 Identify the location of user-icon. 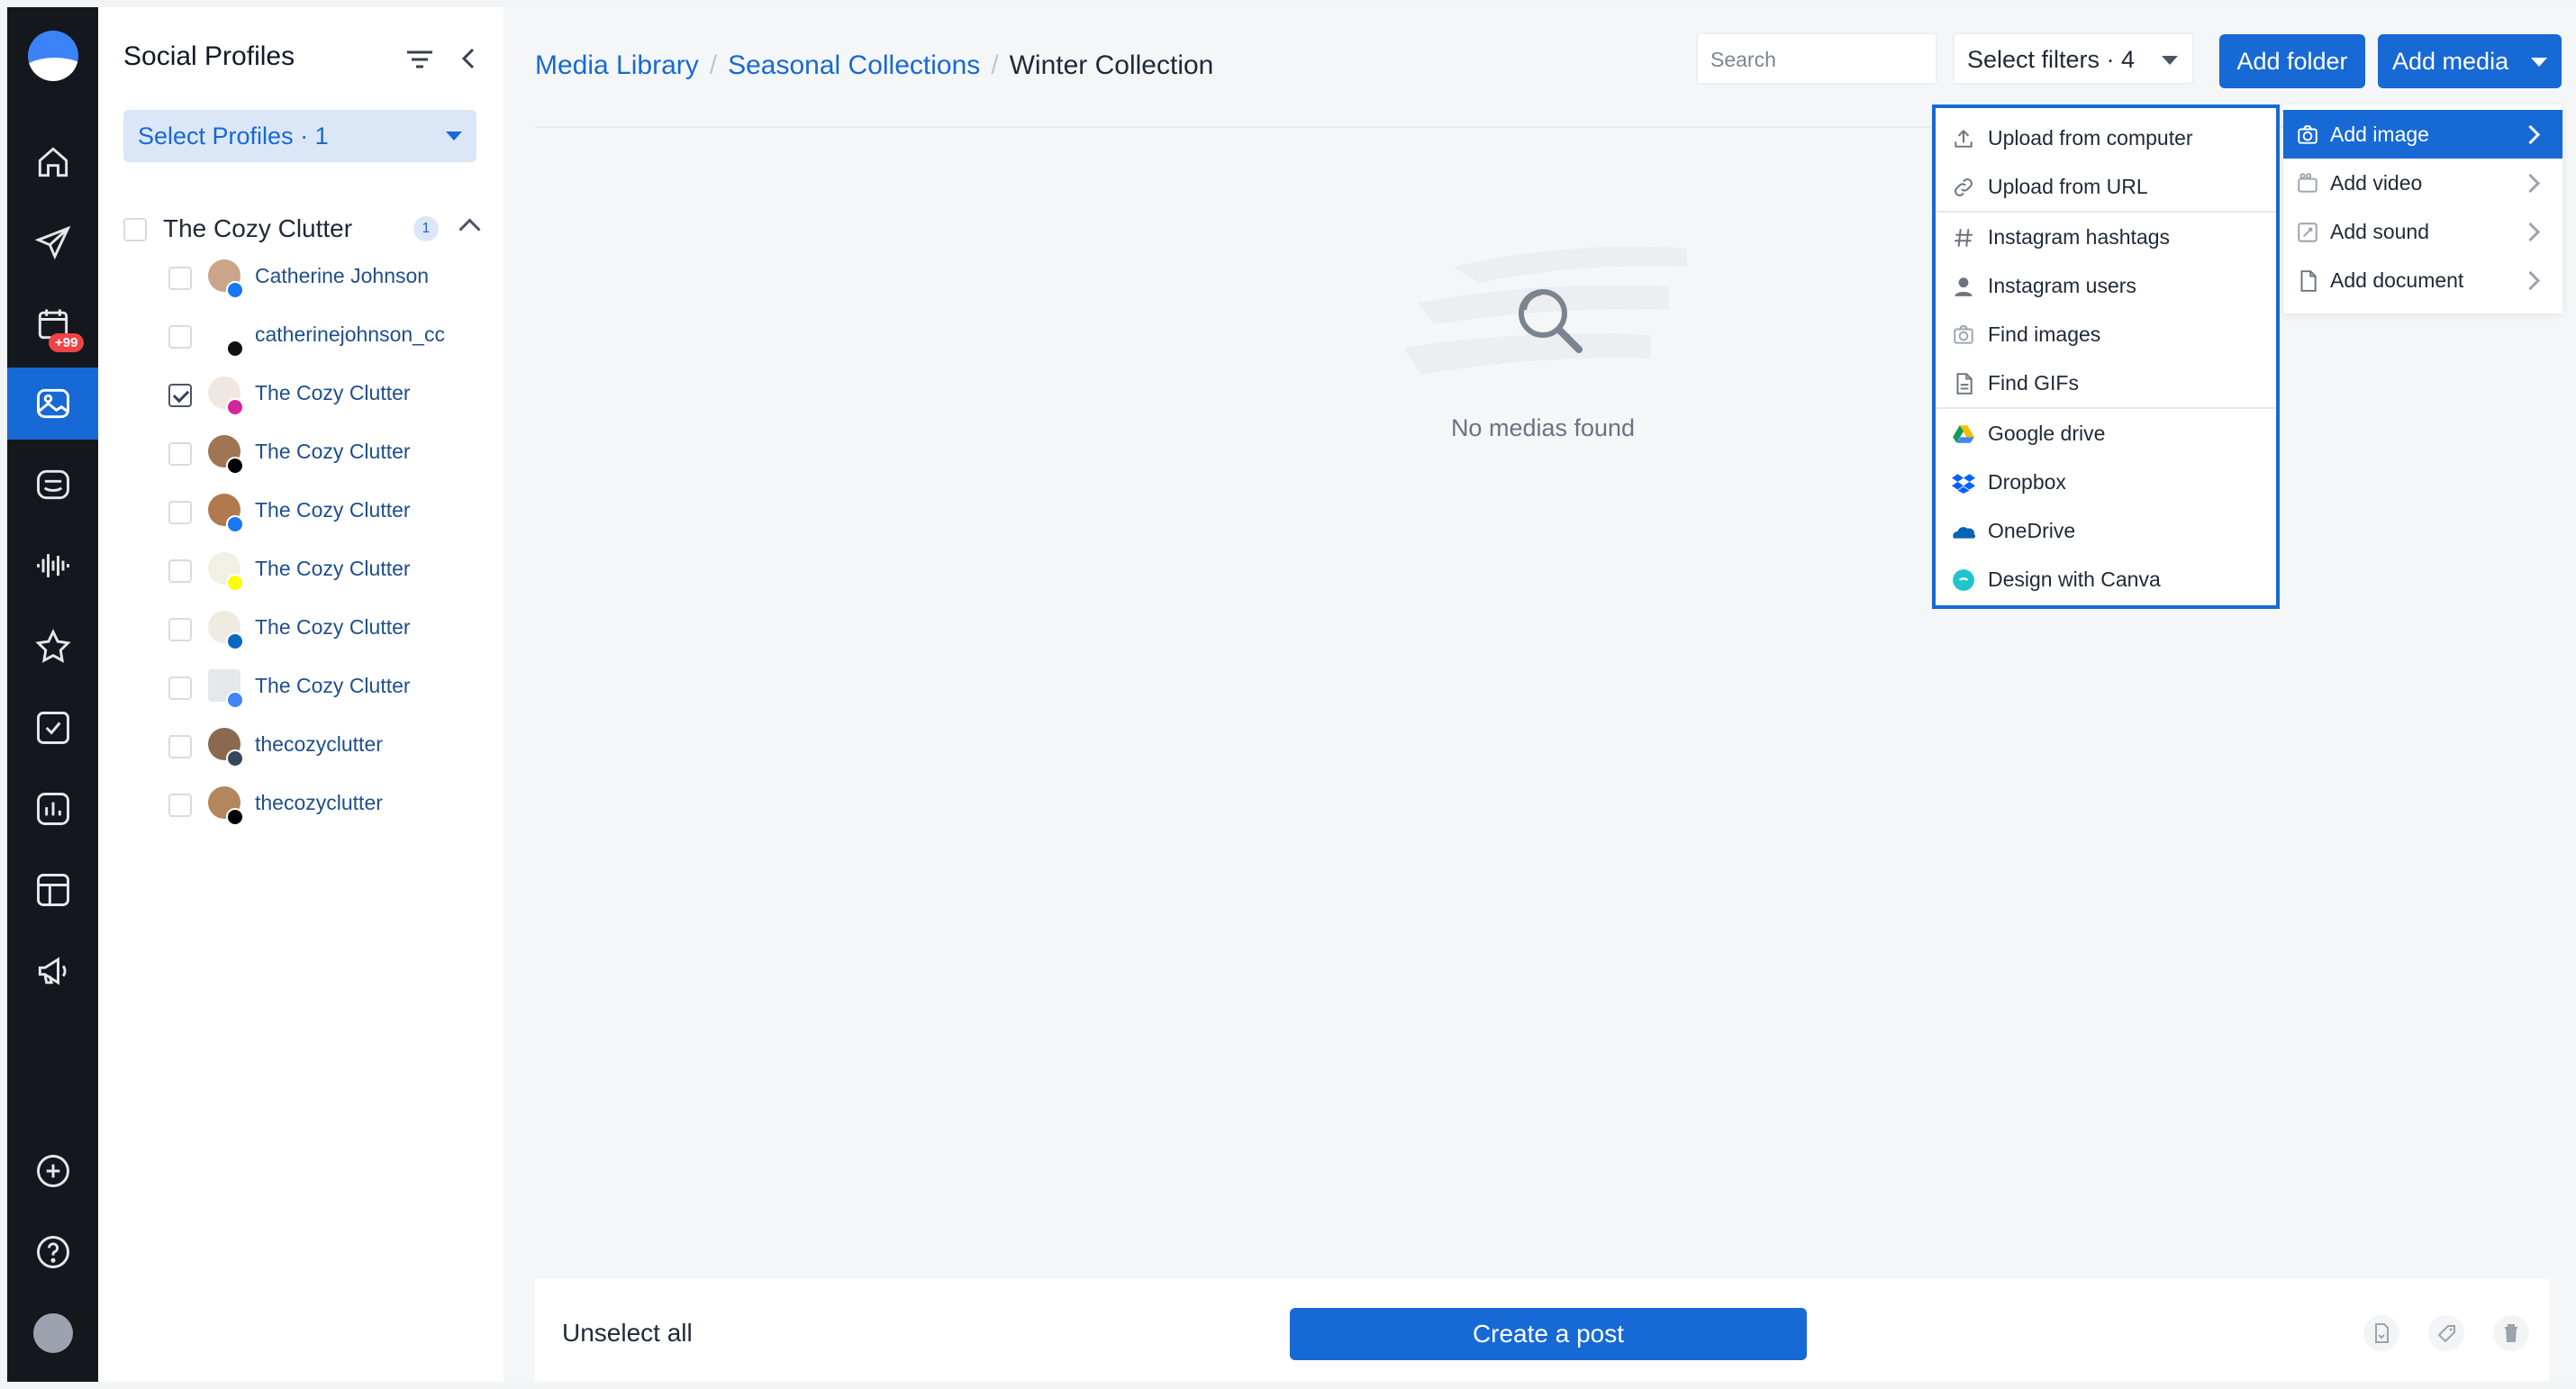
(1964, 286).